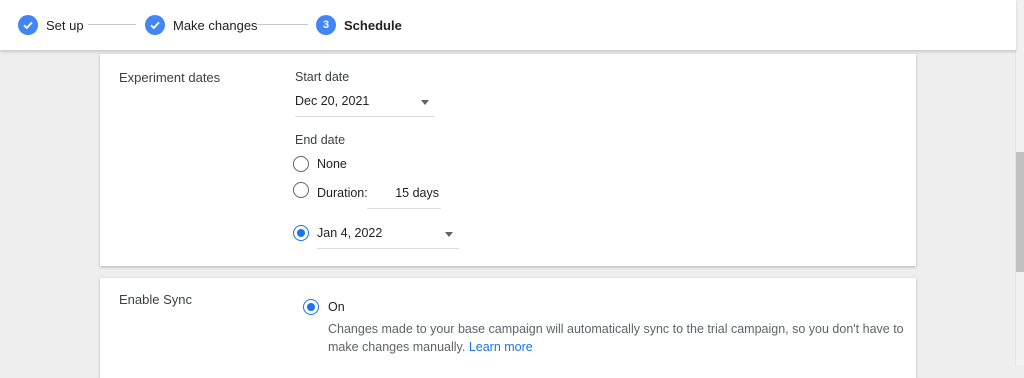 The height and width of the screenshot is (378, 1024). What do you see at coordinates (320, 140) in the screenshot?
I see `end-date-label: End date` at bounding box center [320, 140].